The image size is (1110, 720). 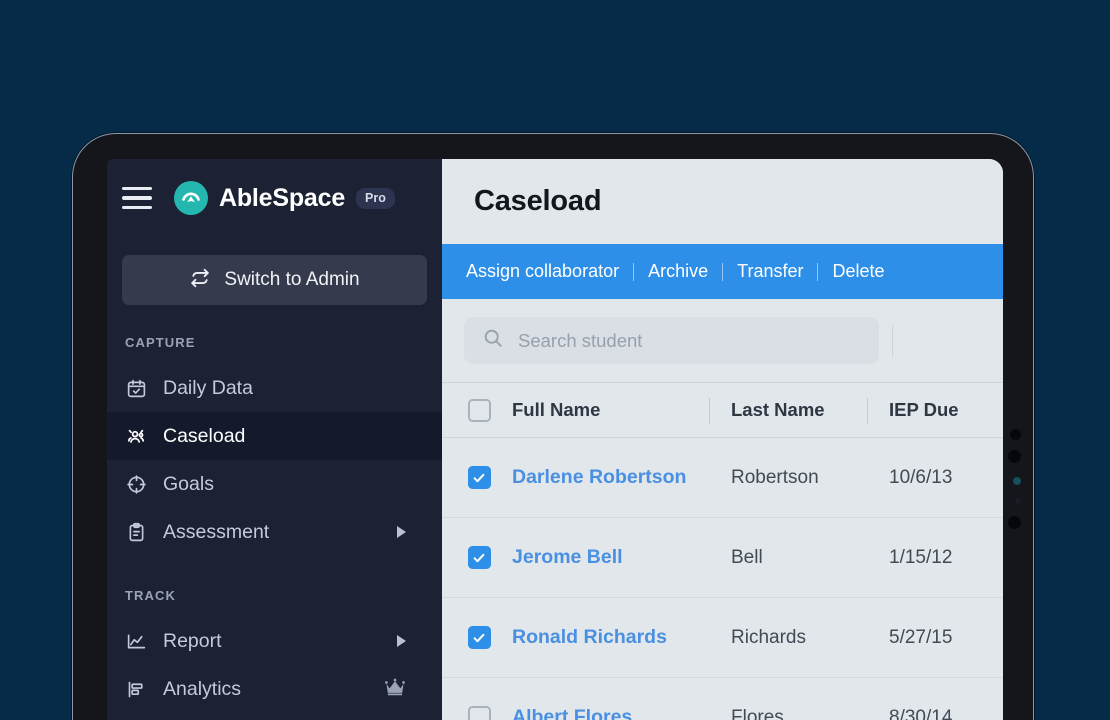 What do you see at coordinates (274, 641) in the screenshot?
I see `sidebar-item-report: Report` at bounding box center [274, 641].